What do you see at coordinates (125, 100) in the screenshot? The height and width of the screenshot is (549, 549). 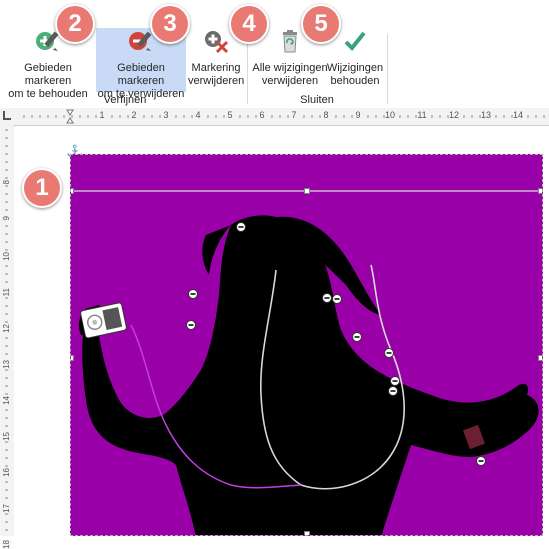 I see `group-label-refine: Verfijnen` at bounding box center [125, 100].